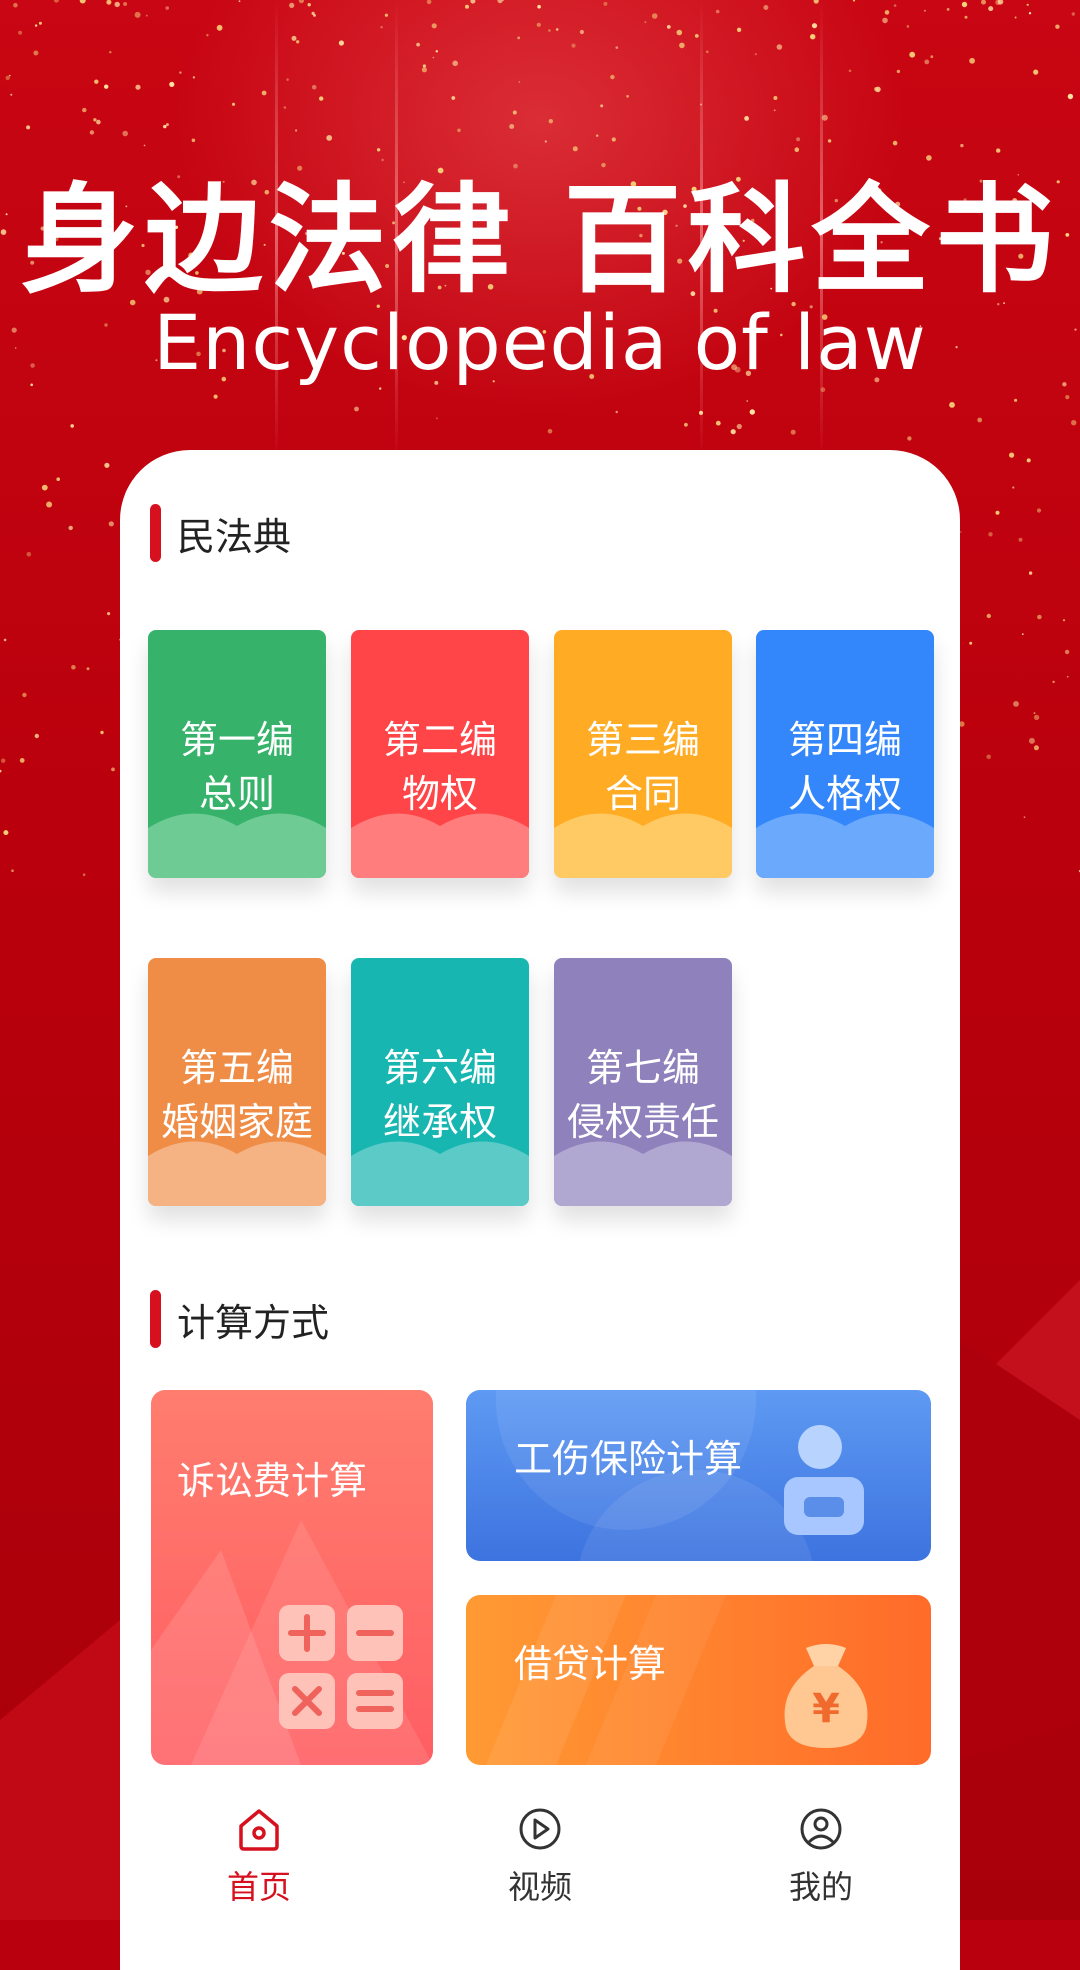 This screenshot has height=1970, width=1080. I want to click on litigation-fee-calculator-button: 诉讼费计算, so click(292, 1577).